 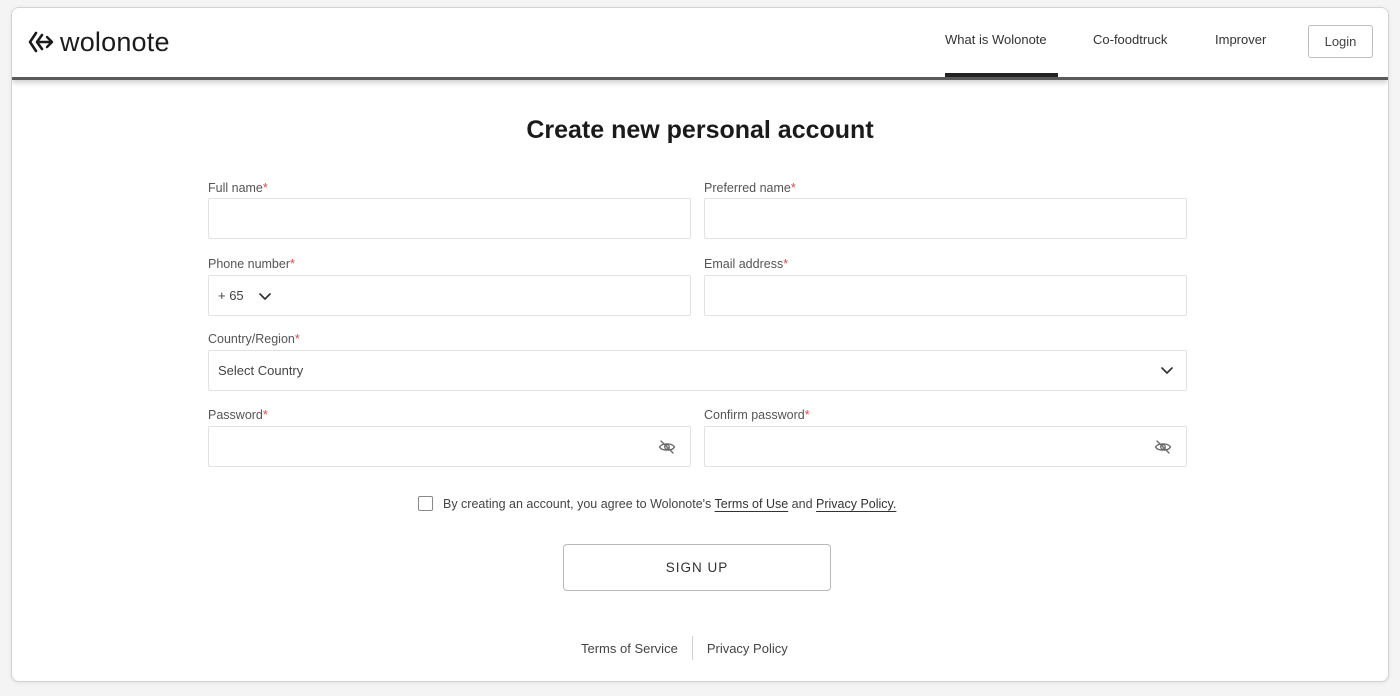 I want to click on nav-active-indicator, so click(x=1001, y=75).